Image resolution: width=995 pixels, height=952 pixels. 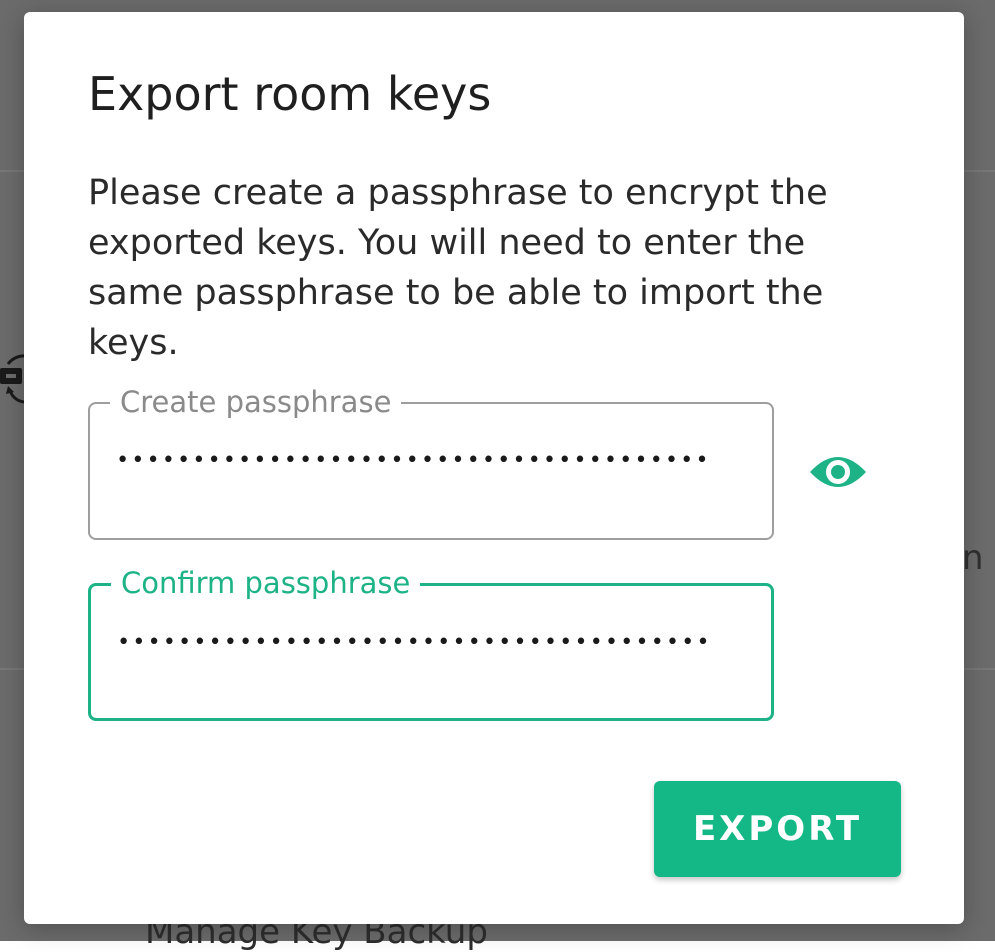 What do you see at coordinates (432, 473) in the screenshot?
I see `create-passphrase-input: •••••••••••••••••••••••••••••••••••••••` at bounding box center [432, 473].